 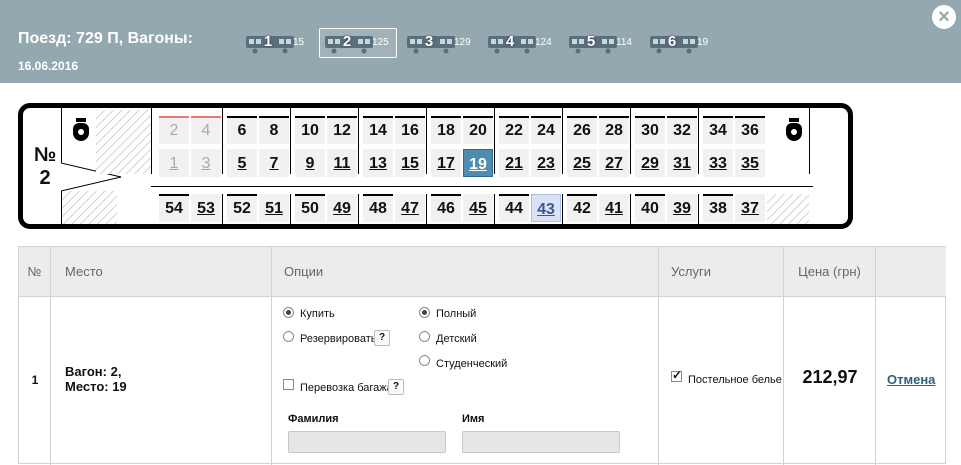 What do you see at coordinates (317, 314) in the screenshot?
I see `buy-label: Купить` at bounding box center [317, 314].